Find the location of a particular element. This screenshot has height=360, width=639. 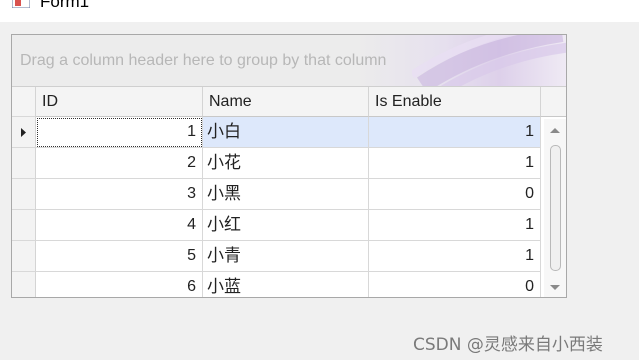

table-cell-name: 小青 is located at coordinates (286, 256).